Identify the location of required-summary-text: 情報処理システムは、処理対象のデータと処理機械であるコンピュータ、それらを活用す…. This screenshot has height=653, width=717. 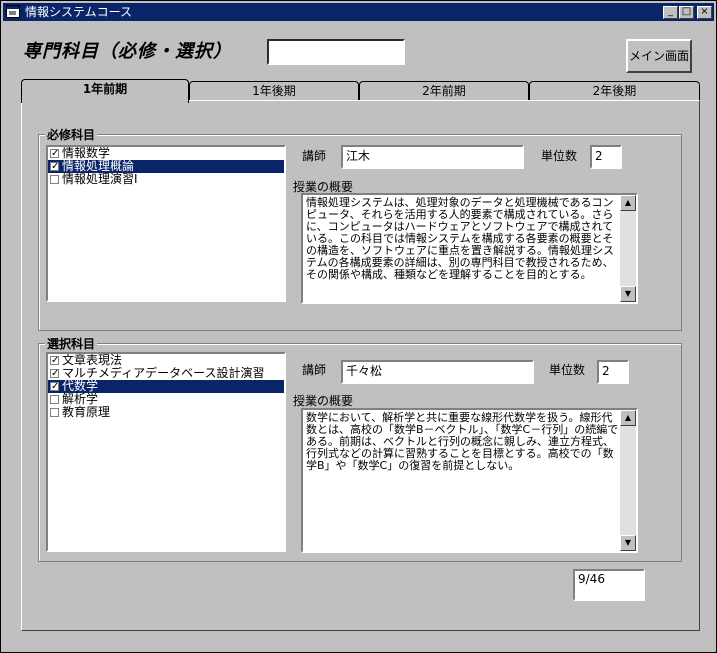
(460, 238).